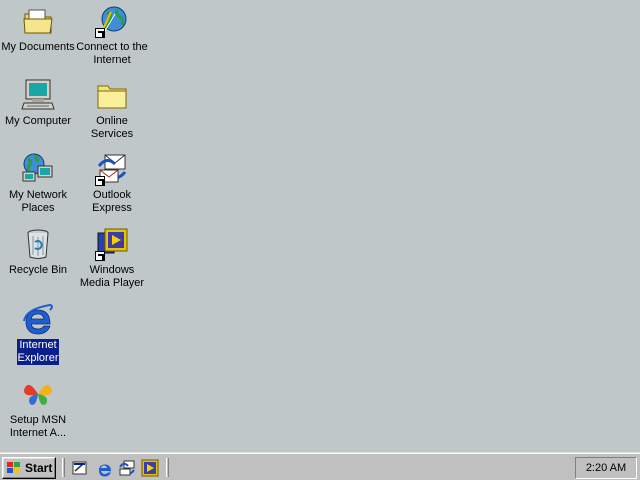 This screenshot has height=480, width=640. I want to click on desktop-icon-internet-explorer: Internet Explorer, so click(38, 334).